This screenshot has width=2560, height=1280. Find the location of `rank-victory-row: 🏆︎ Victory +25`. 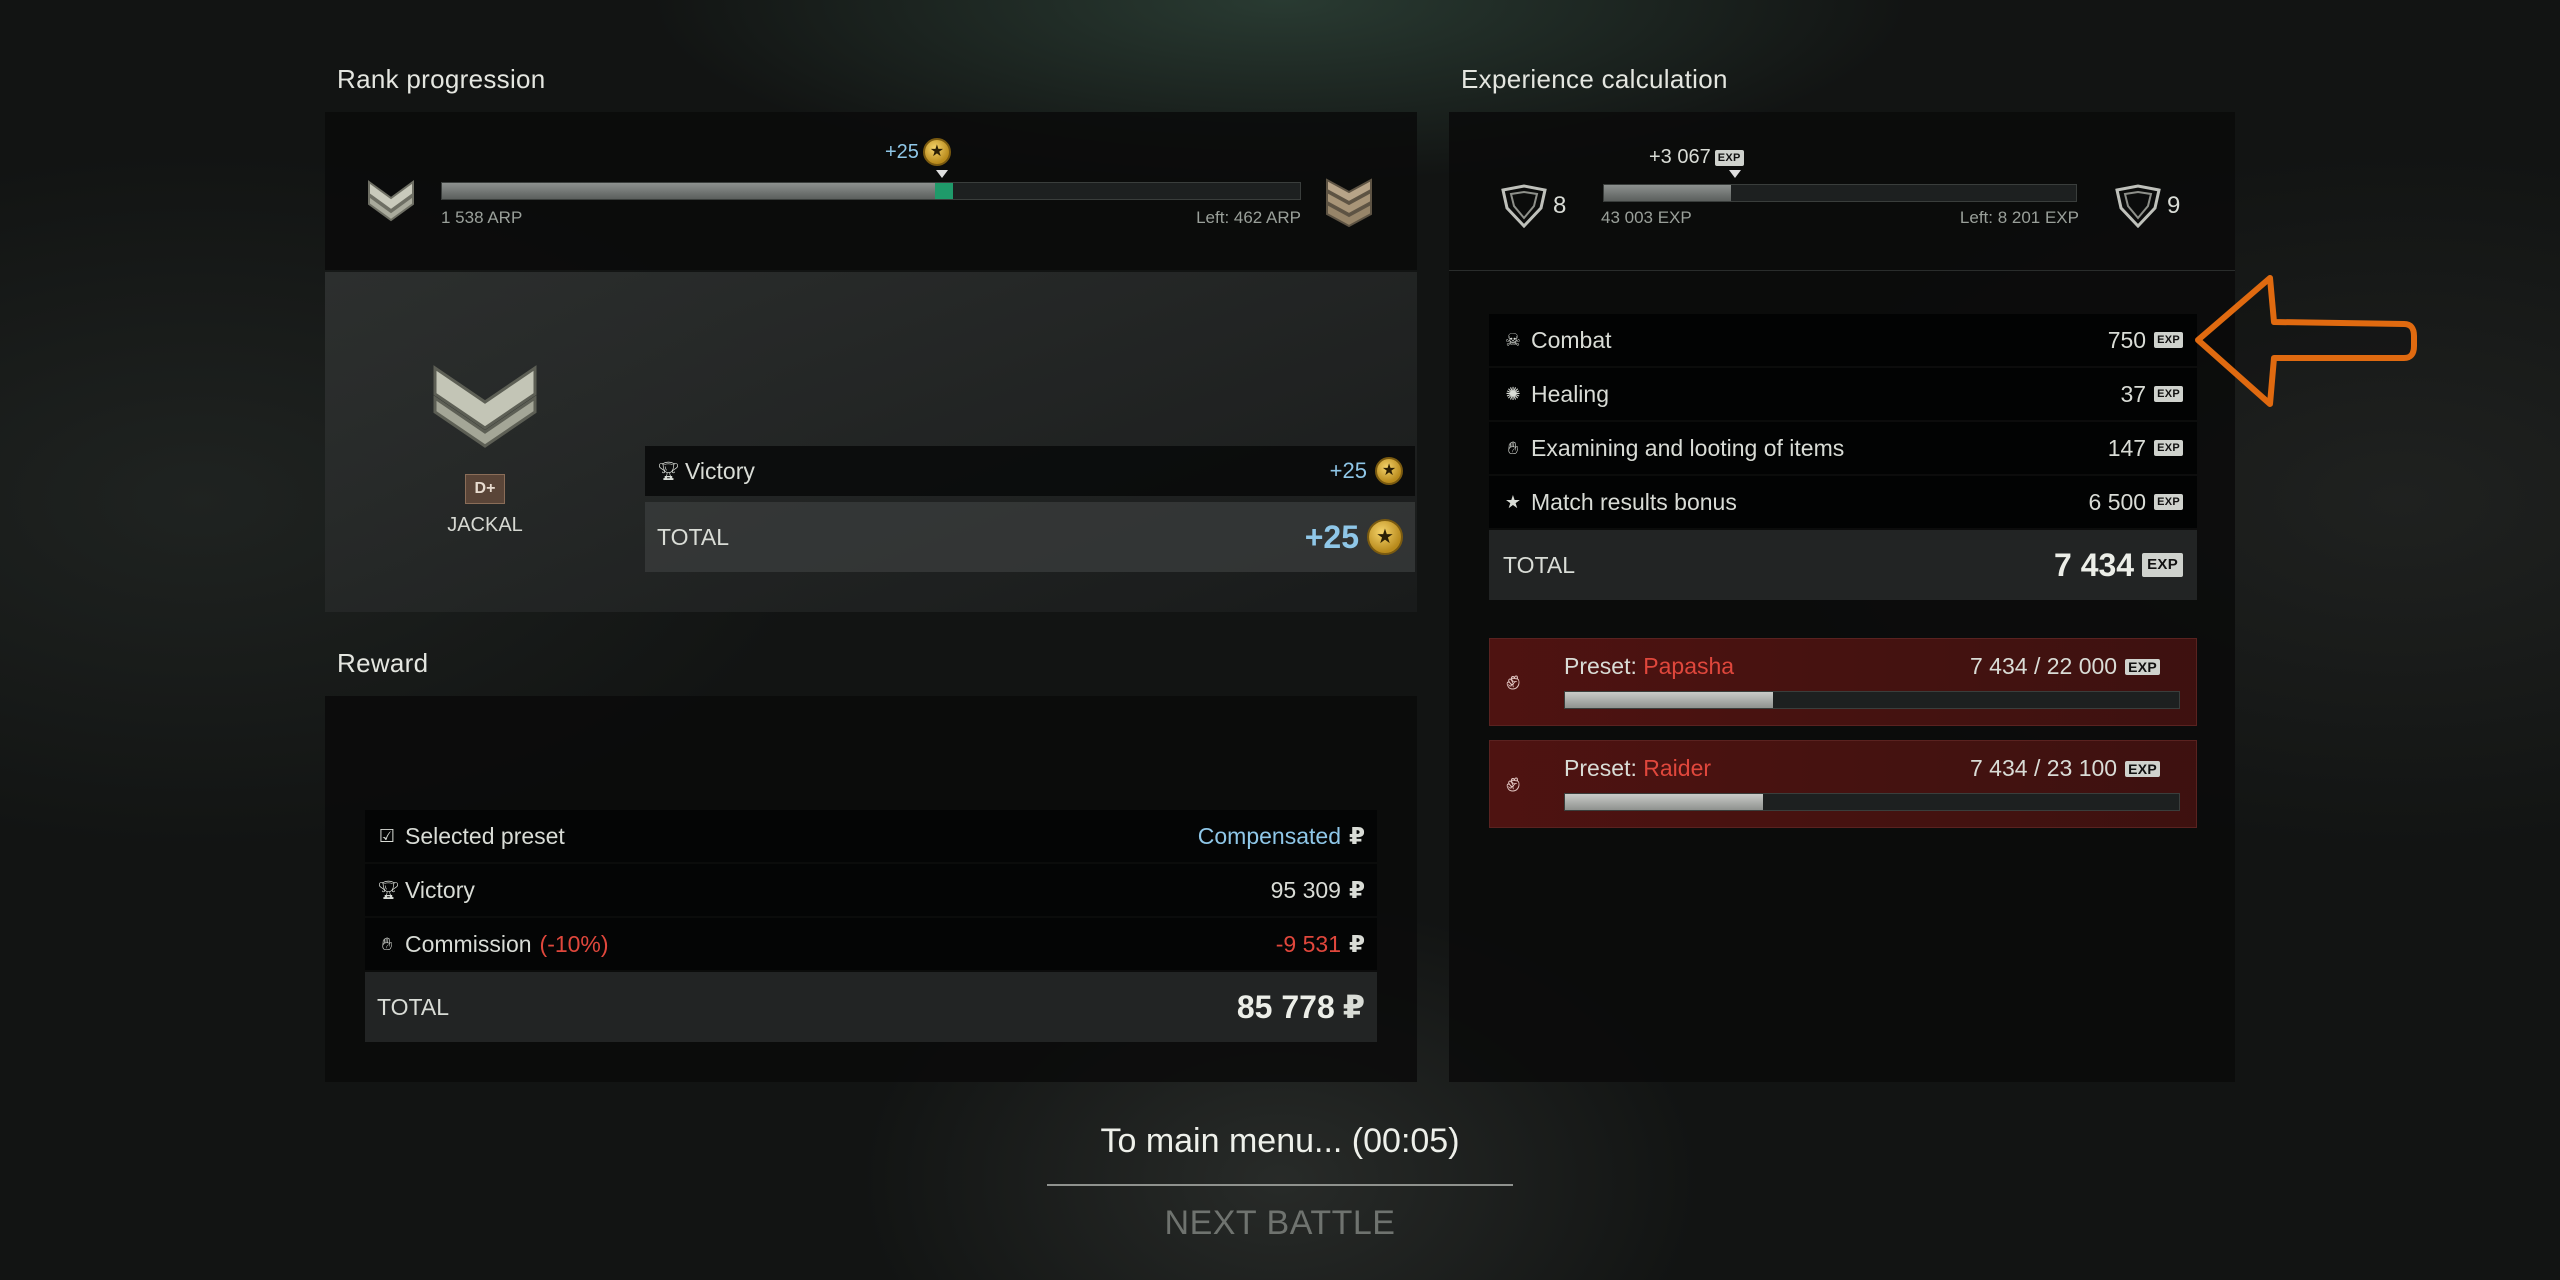

rank-victory-row: 🏆︎ Victory +25 is located at coordinates (1030, 471).